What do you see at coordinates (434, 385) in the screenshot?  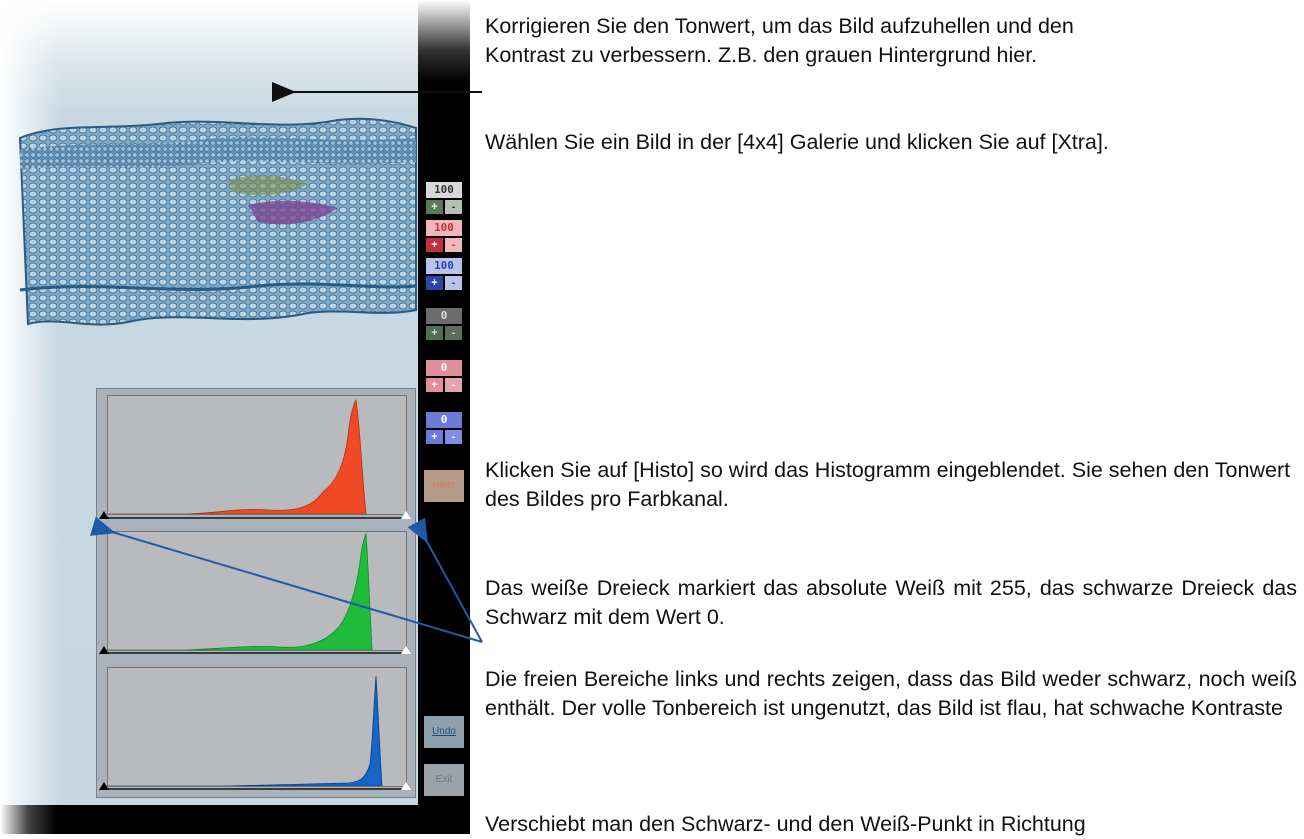 I see `red-offset-plus-button: +` at bounding box center [434, 385].